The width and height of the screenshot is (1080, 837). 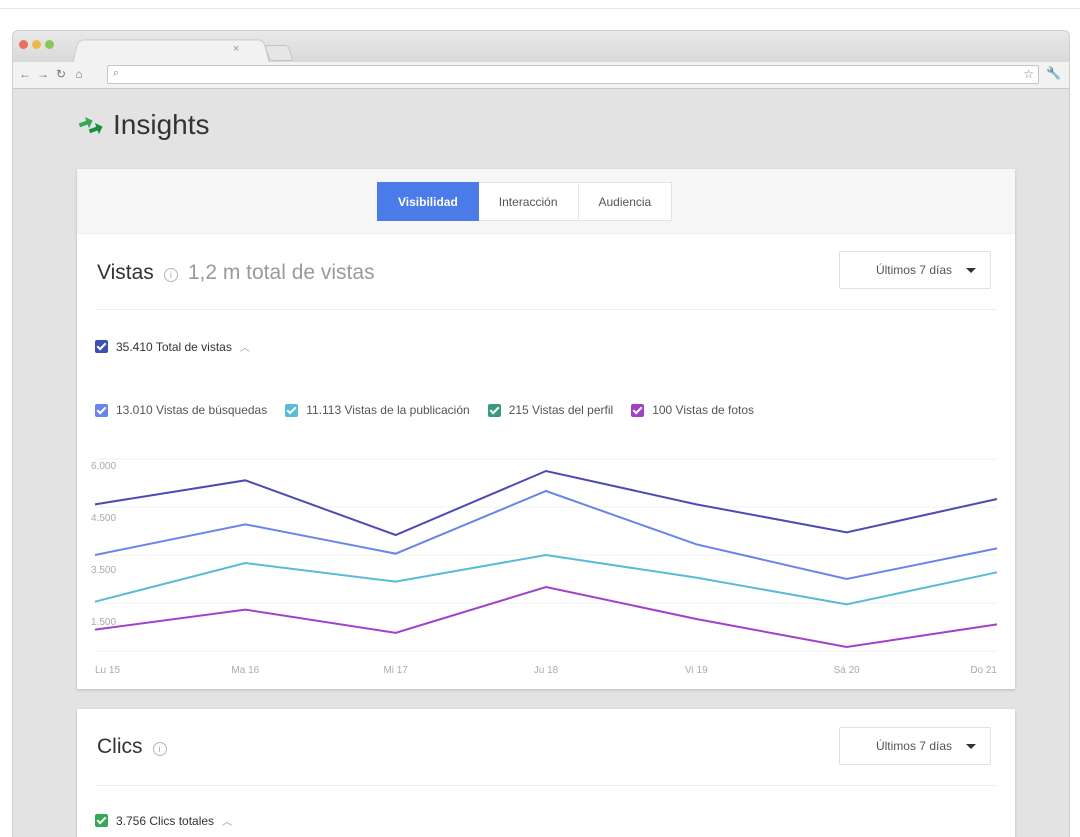 I want to click on views-header: Vistas i 1,2 m total de vistas, so click(x=236, y=273).